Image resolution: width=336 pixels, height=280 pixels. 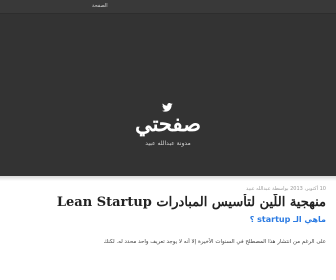 I want to click on header-divider, so click(x=168, y=178).